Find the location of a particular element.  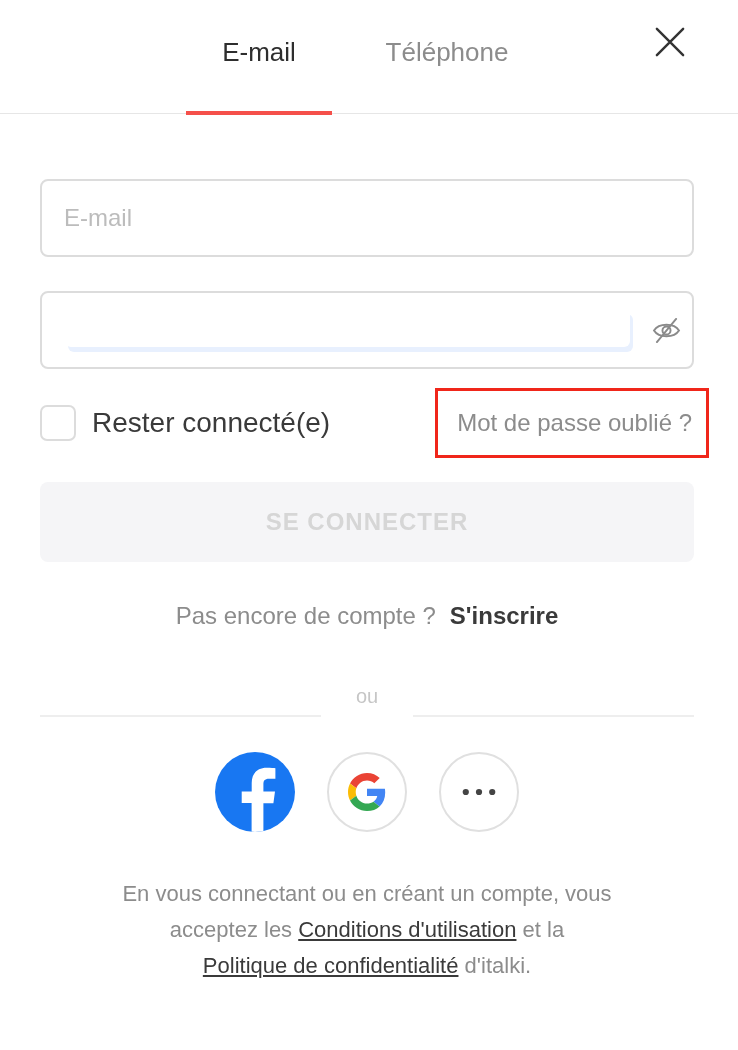

f-logo-icon is located at coordinates (258, 799).